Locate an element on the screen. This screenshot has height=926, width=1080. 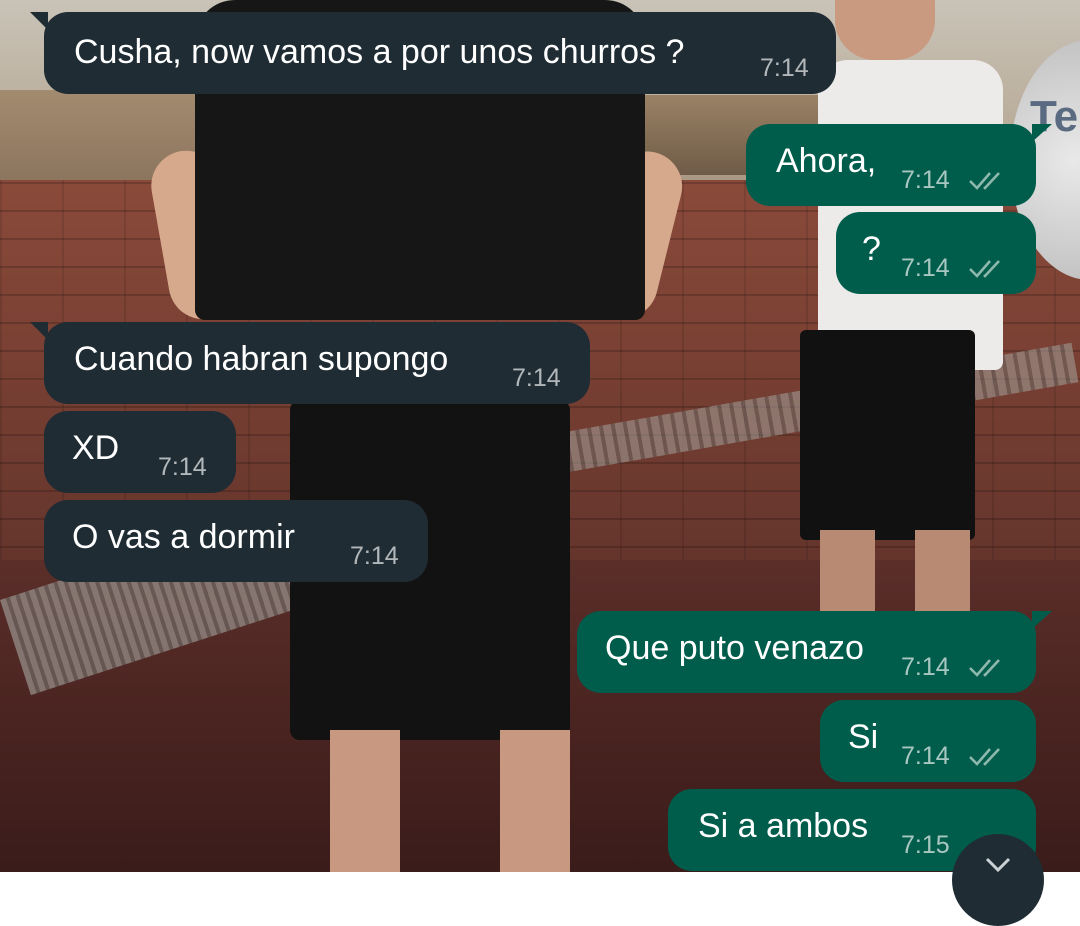
message-text: Cuando habran supongo is located at coordinates (261, 359).